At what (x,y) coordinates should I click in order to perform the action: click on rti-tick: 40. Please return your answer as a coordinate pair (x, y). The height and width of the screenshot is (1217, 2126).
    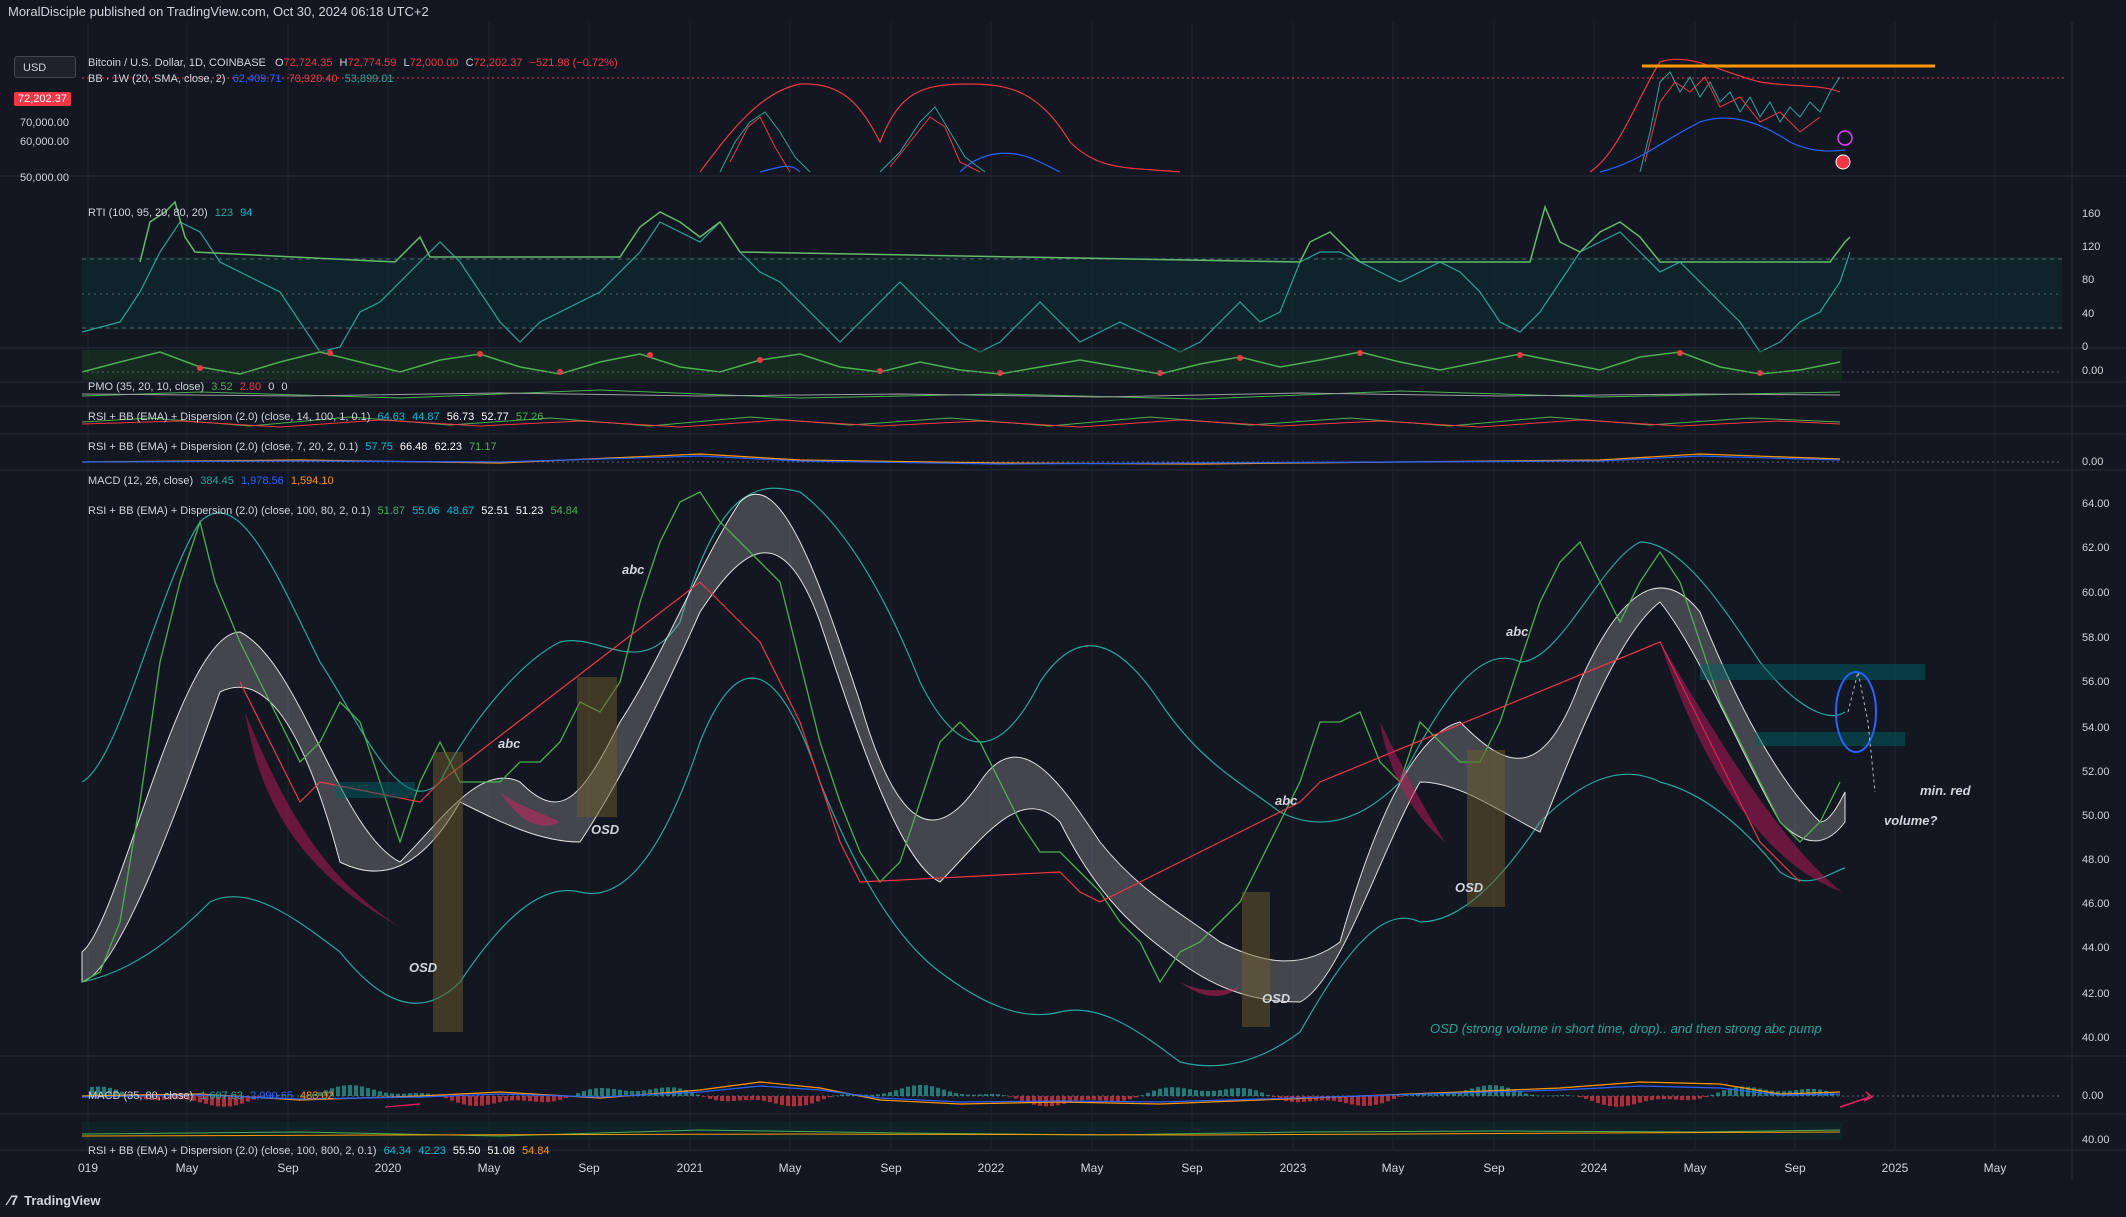
    Looking at the image, I should click on (2088, 314).